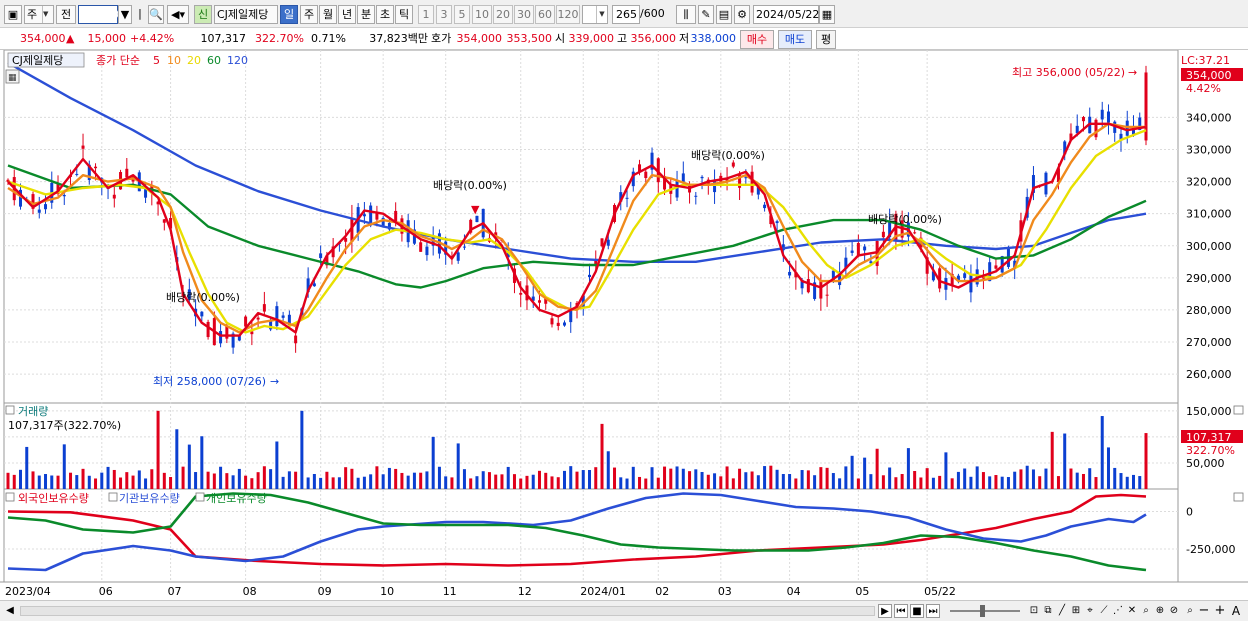  What do you see at coordinates (595, 14) in the screenshot?
I see `interval-dropdown: ▼` at bounding box center [595, 14].